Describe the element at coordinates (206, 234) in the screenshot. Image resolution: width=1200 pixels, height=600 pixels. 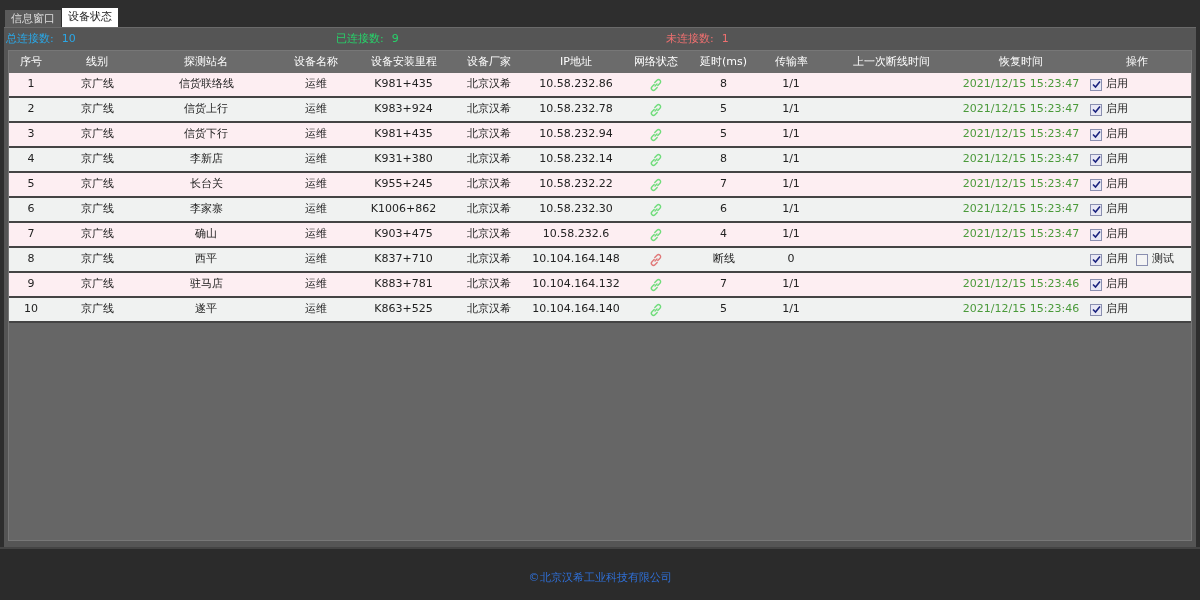
I see `table-cell-text: 确山` at that location.